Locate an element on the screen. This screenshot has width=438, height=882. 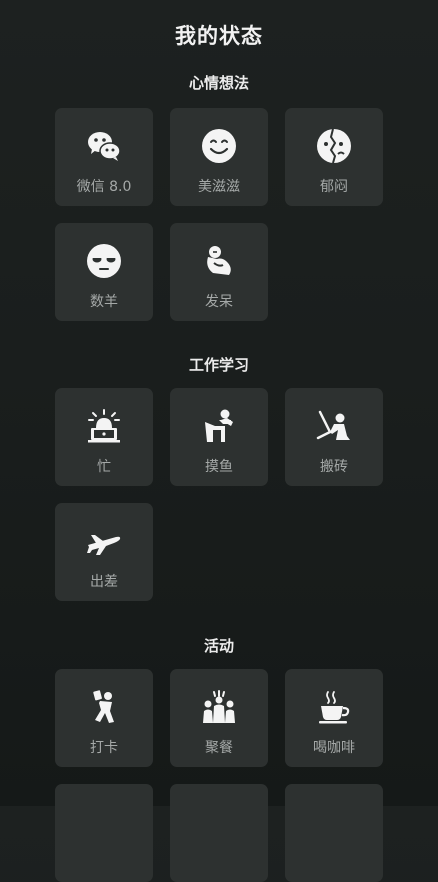
daydream-icon is located at coordinates (219, 260).